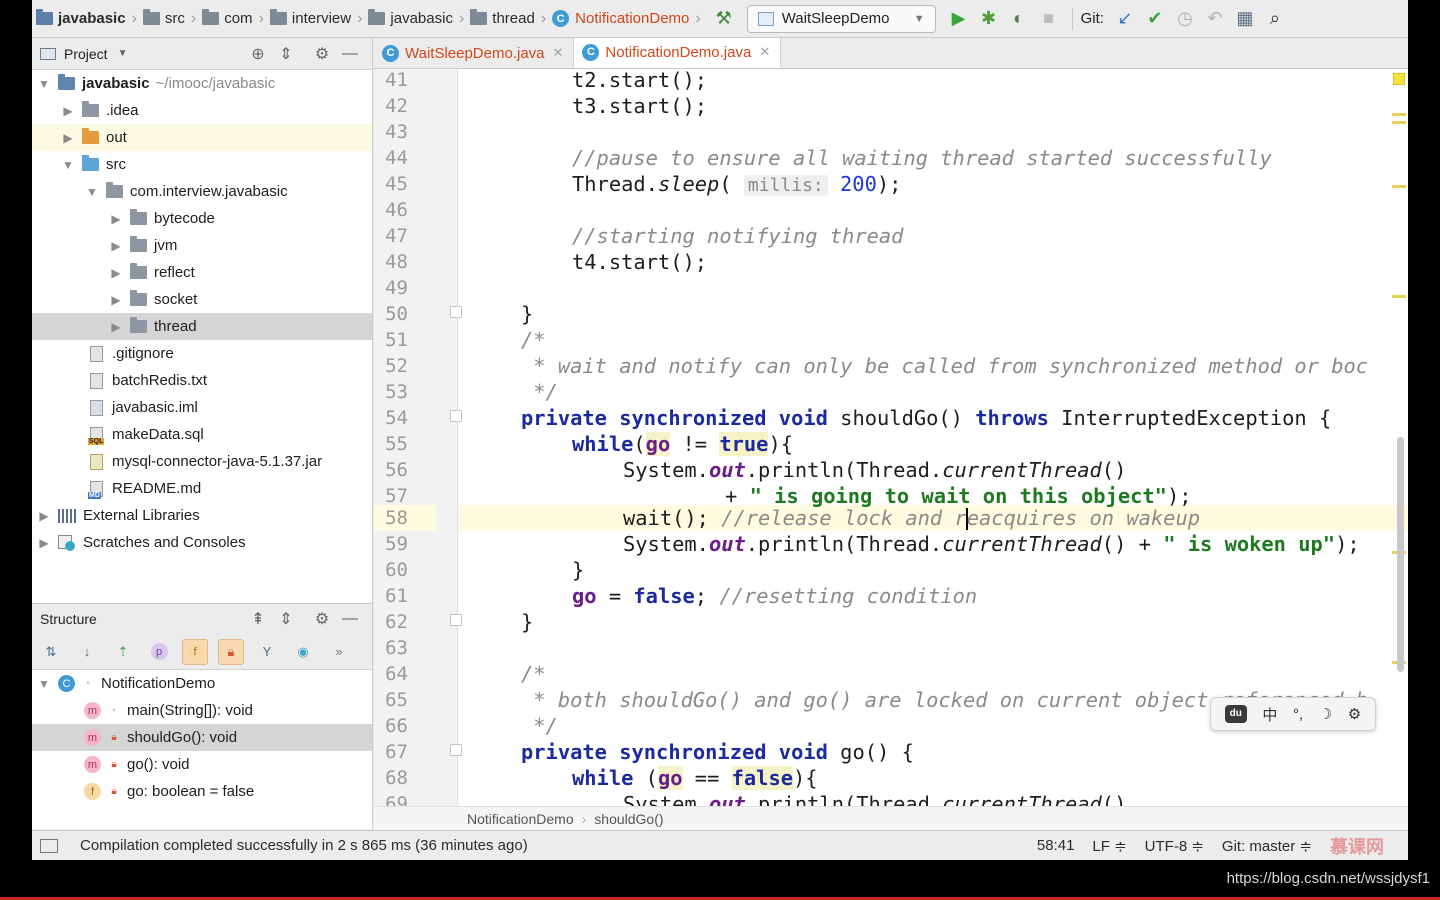 This screenshot has width=1440, height=900. I want to click on breadcrumb-class: NotificationDemo, so click(520, 819).